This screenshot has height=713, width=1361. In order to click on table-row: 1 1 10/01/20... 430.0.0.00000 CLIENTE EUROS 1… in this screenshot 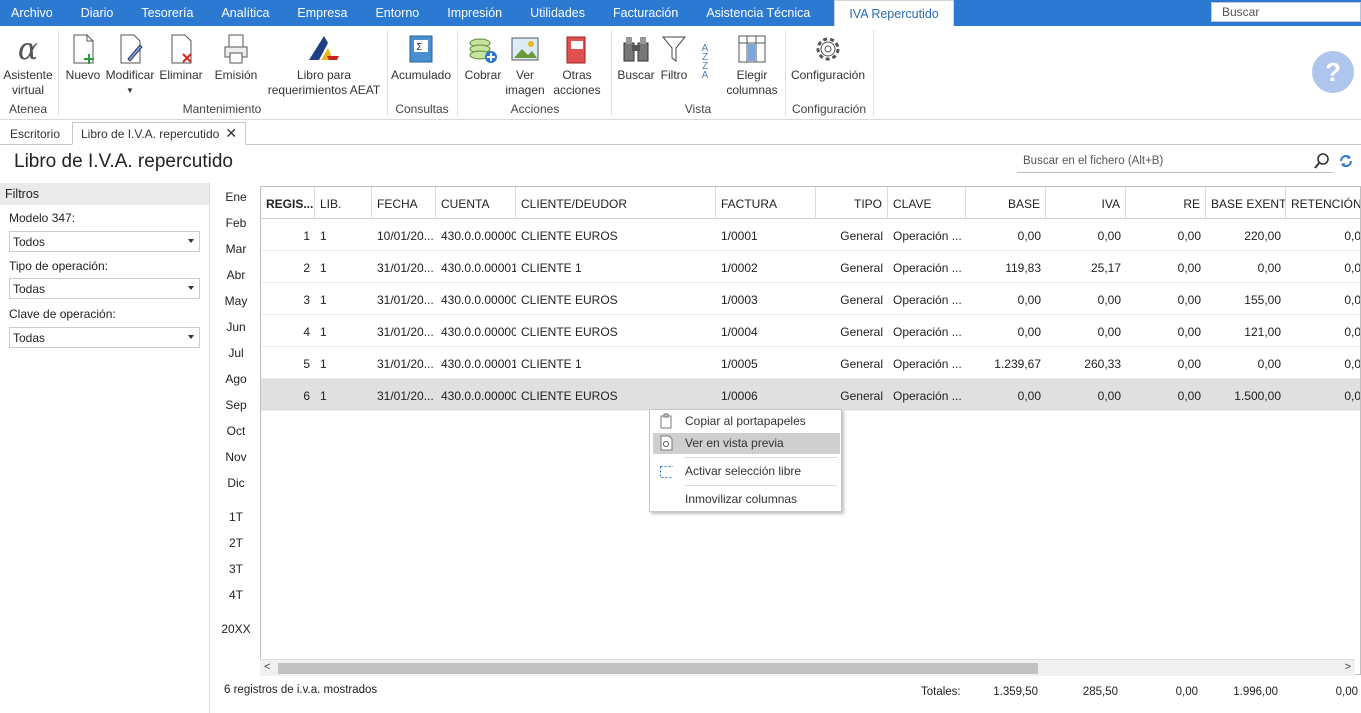, I will do `click(810, 235)`.